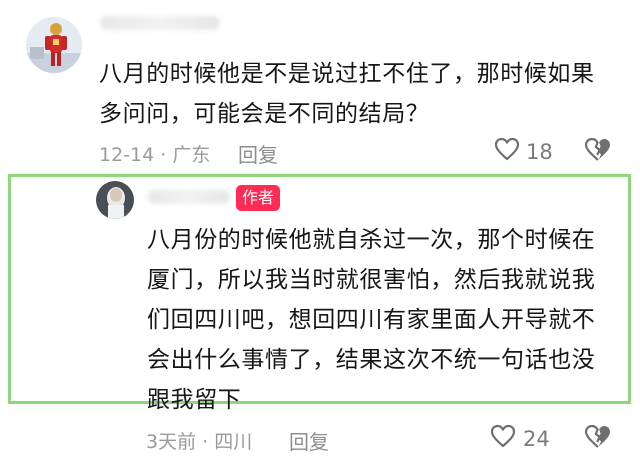  I want to click on avatar-portrait-icon, so click(115, 200).